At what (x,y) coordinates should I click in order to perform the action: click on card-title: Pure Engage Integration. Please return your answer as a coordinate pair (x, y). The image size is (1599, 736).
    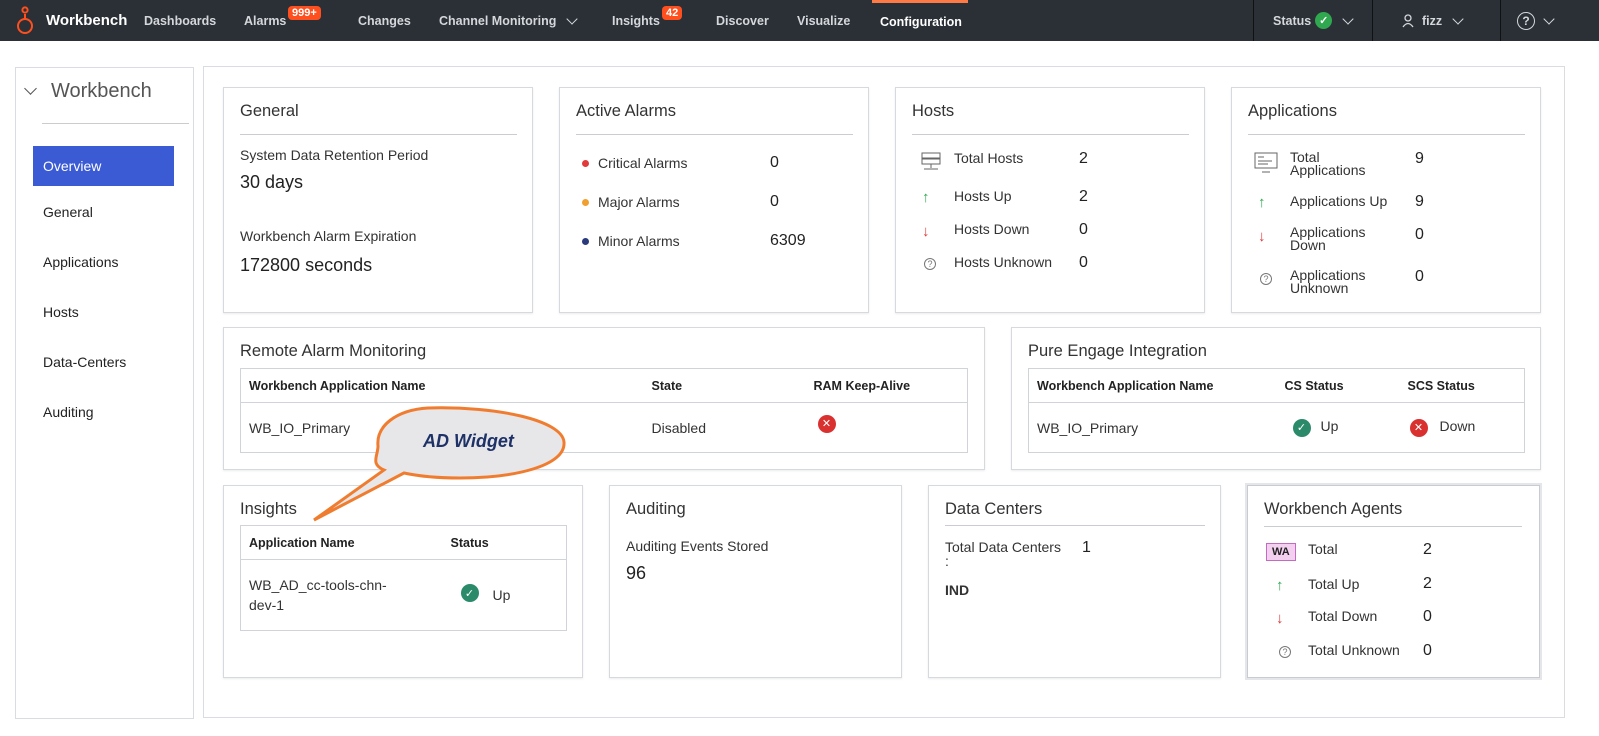
    Looking at the image, I should click on (1117, 351).